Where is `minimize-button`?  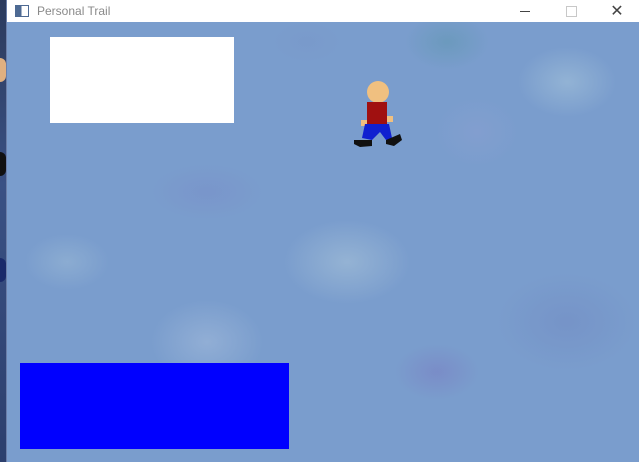 minimize-button is located at coordinates (525, 11).